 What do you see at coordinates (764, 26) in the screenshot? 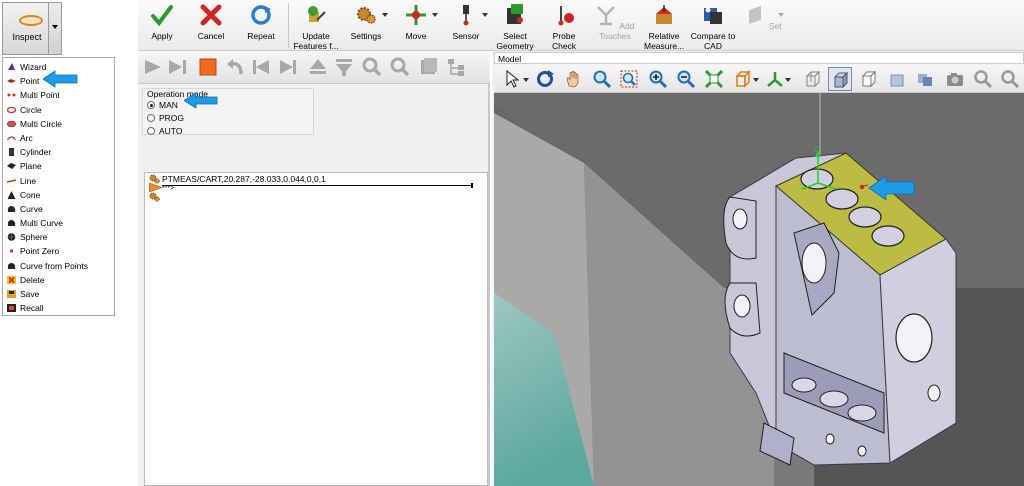
I see `set-button: Set` at bounding box center [764, 26].